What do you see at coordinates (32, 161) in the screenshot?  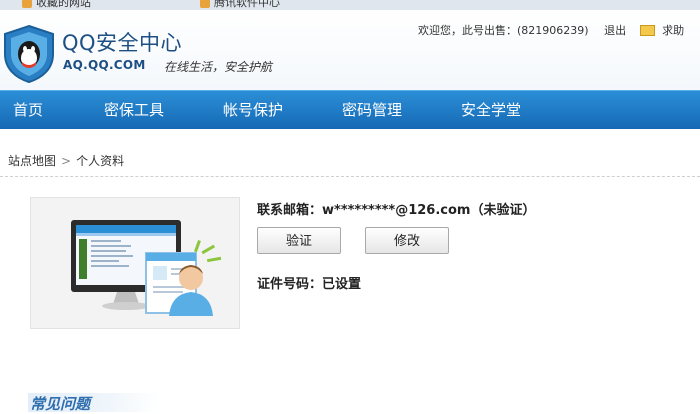 I see `breadcrumb-root-link: 站点地图` at bounding box center [32, 161].